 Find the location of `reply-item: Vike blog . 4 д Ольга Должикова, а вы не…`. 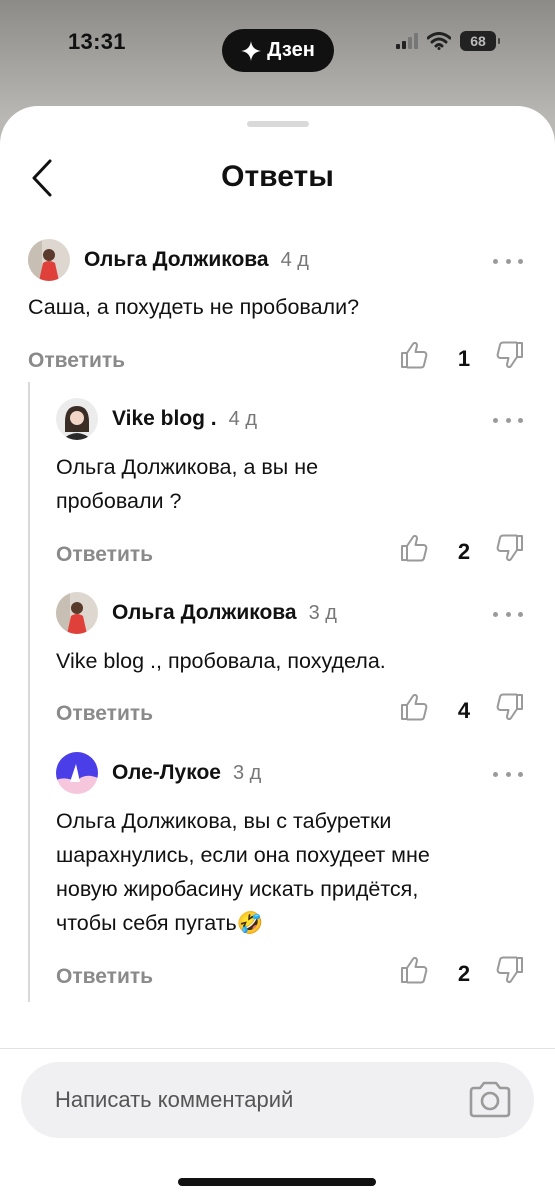

reply-item: Vike blog . 4 д Ольга Должикова, а вы не… is located at coordinates (291, 488).